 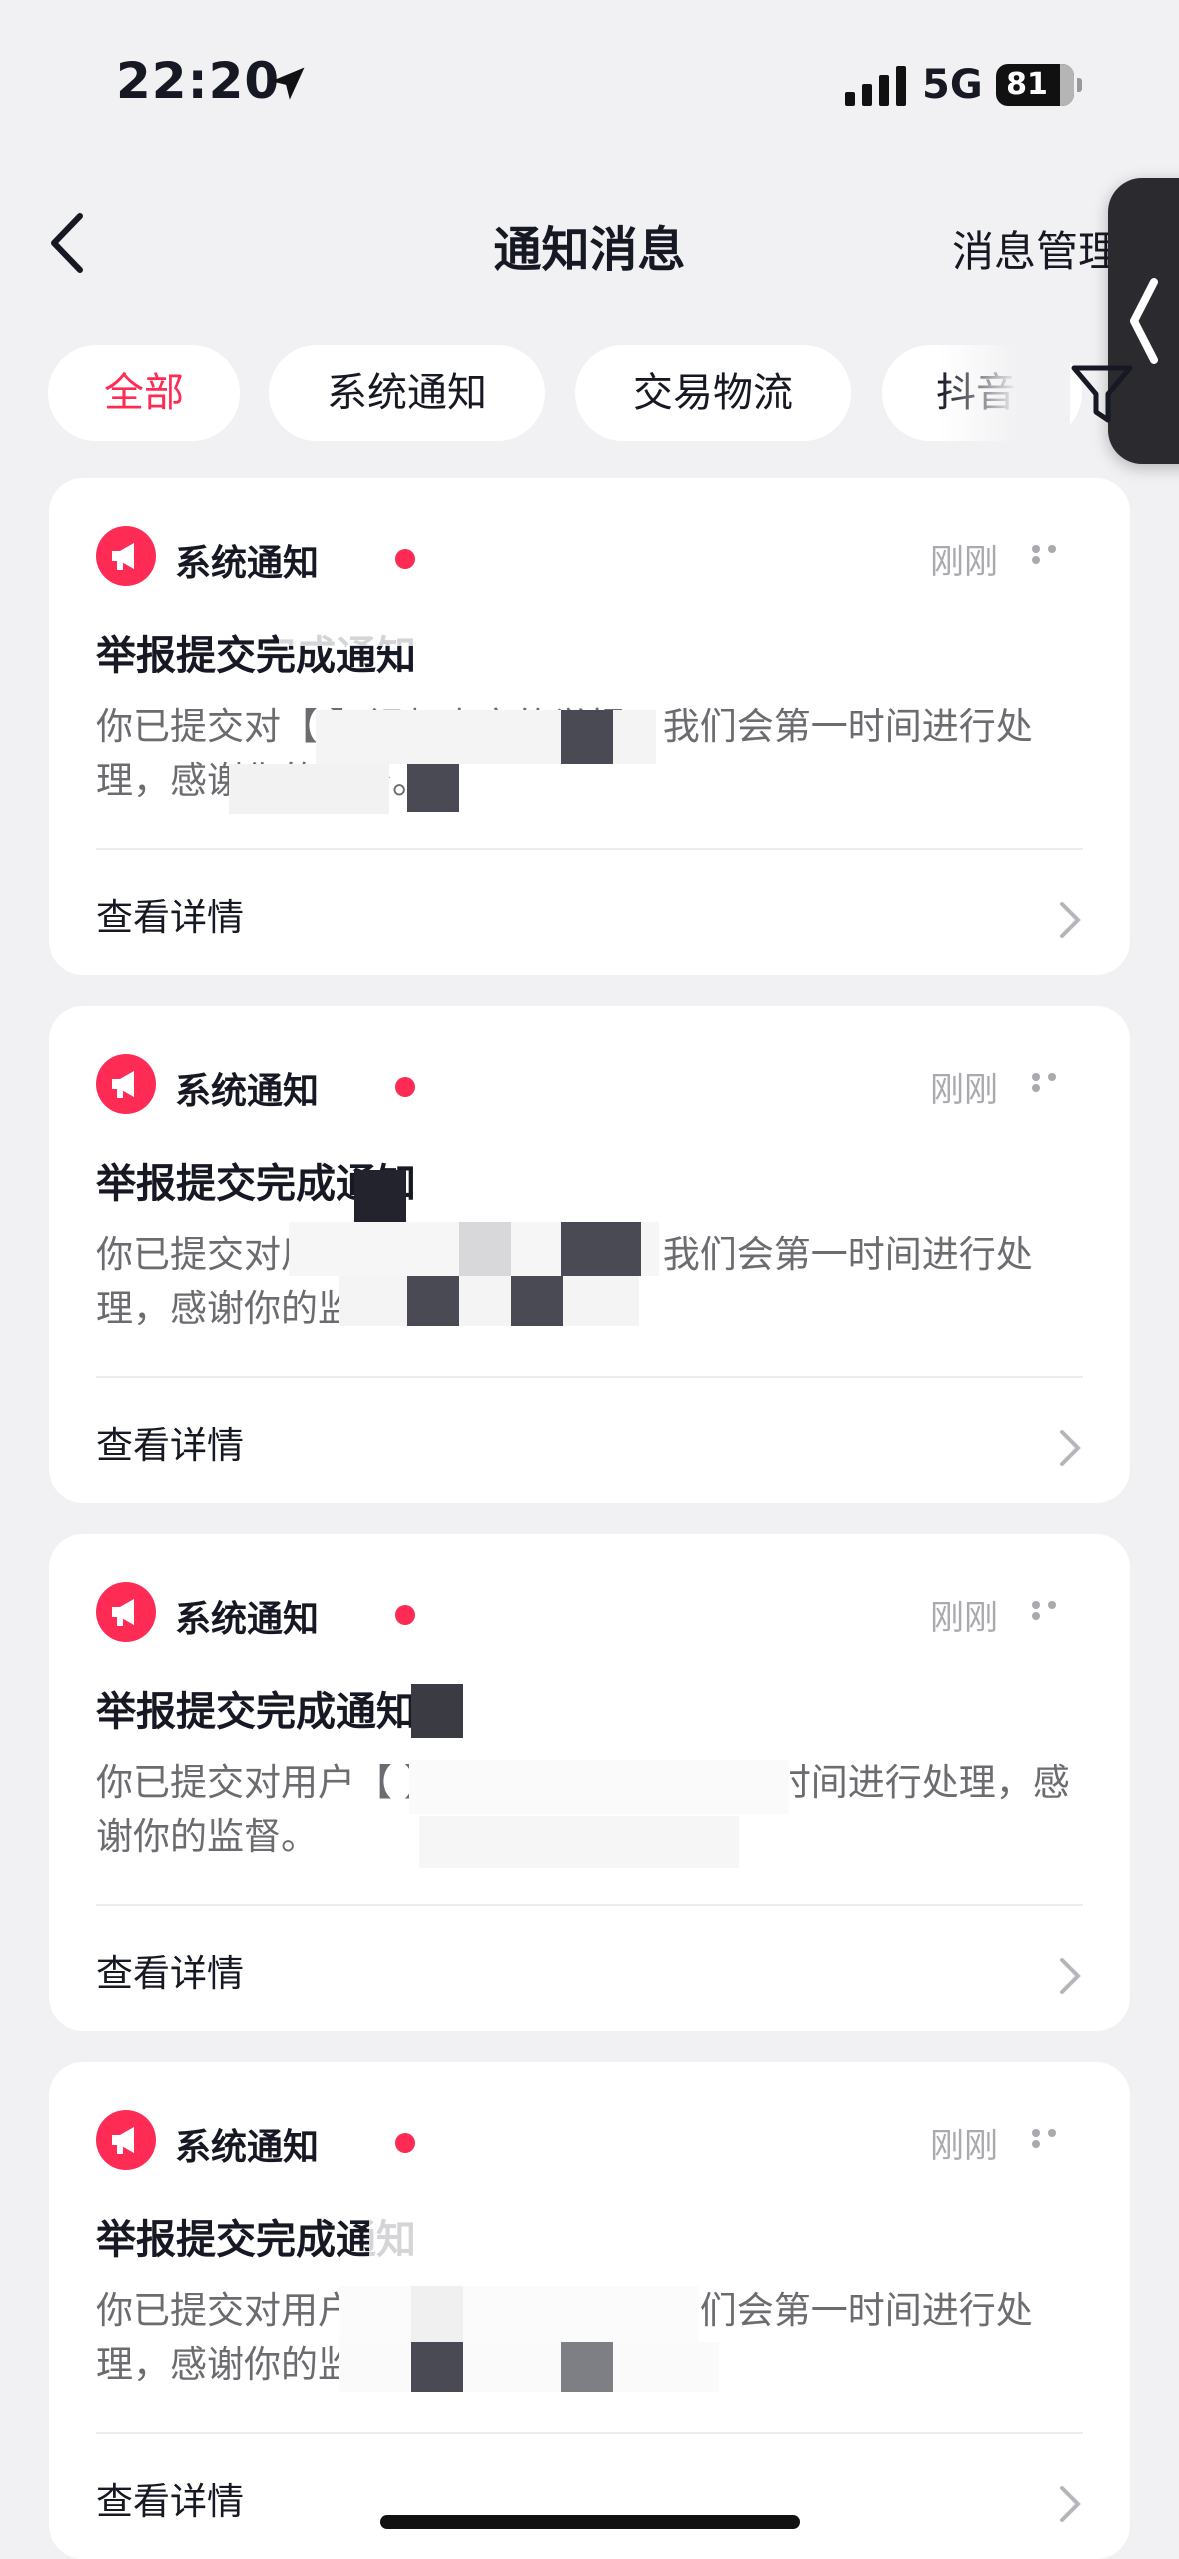 I want to click on tab-trade: 交易物流, so click(x=713, y=393).